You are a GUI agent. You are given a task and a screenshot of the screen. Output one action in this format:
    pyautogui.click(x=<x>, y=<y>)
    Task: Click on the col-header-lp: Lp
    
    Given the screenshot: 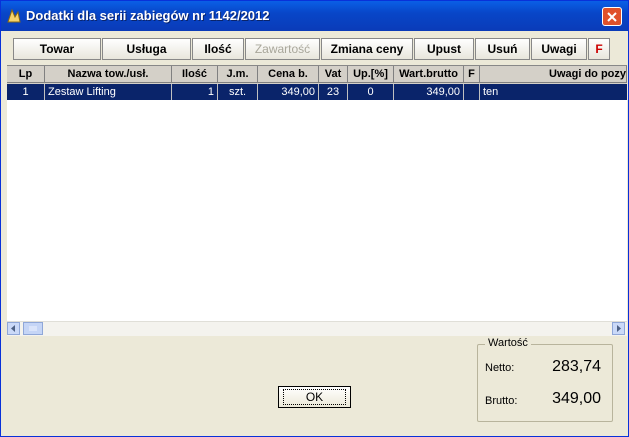 What is the action you would take?
    pyautogui.click(x=26, y=74)
    